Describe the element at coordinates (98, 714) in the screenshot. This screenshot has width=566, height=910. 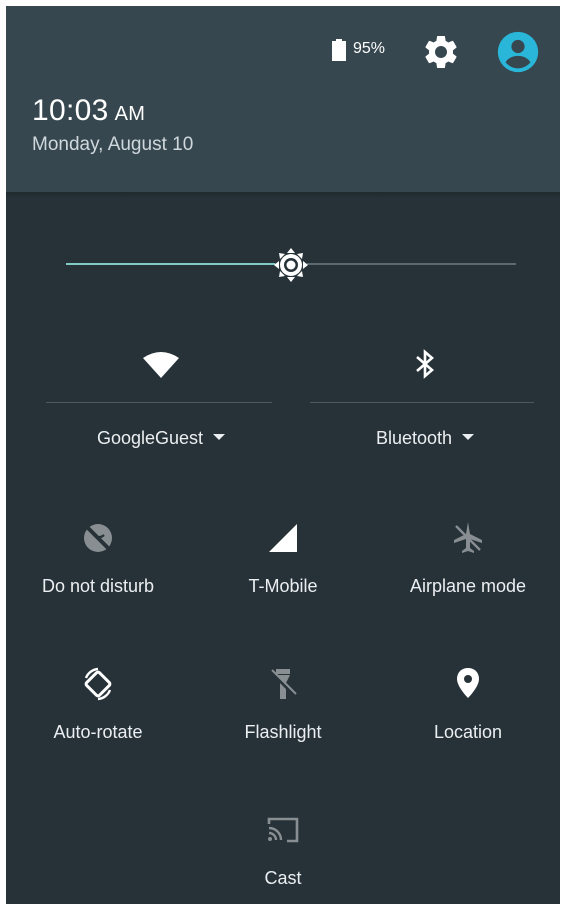
I see `tile-auto-rotate: Auto-rotate` at that location.